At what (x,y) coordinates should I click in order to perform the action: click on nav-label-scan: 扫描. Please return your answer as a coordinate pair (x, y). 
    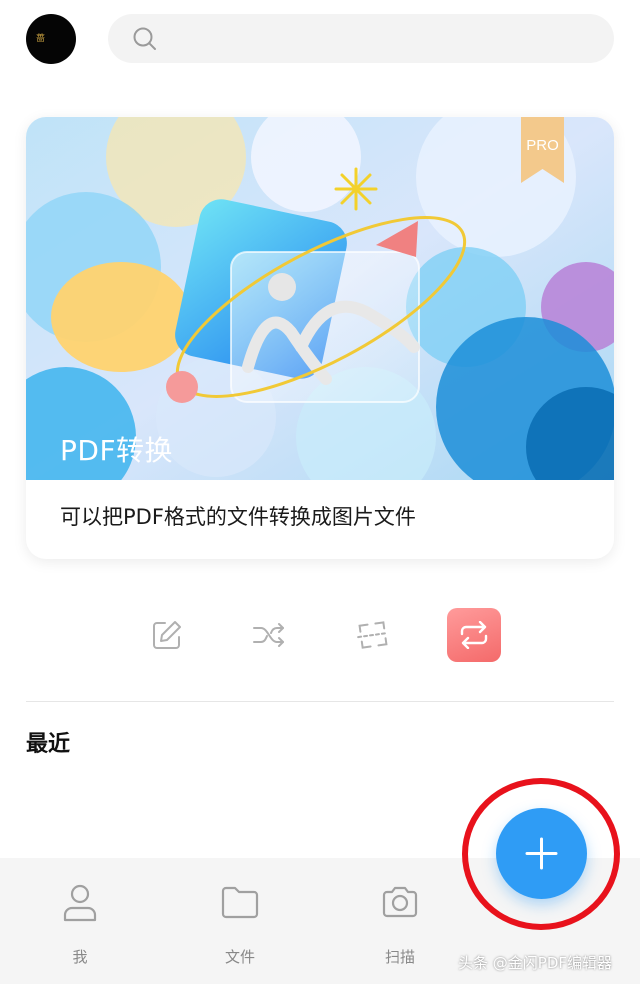
    Looking at the image, I should click on (399, 957).